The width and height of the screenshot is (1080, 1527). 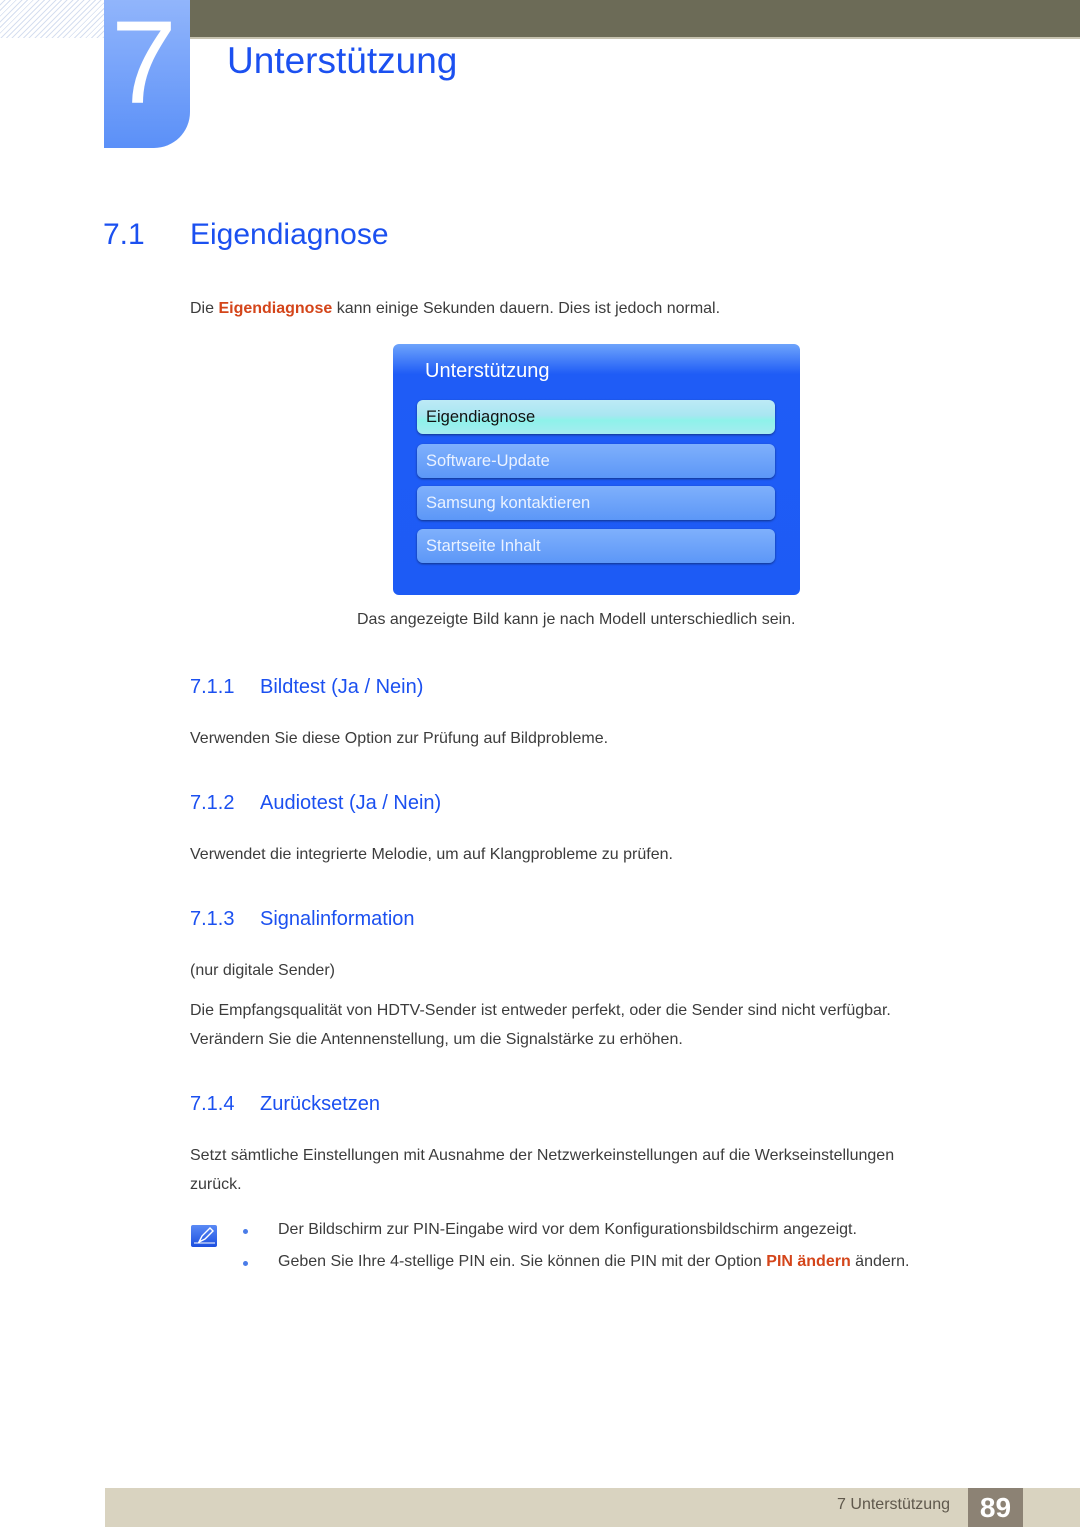 I want to click on chapter-number: 7, so click(x=144, y=64).